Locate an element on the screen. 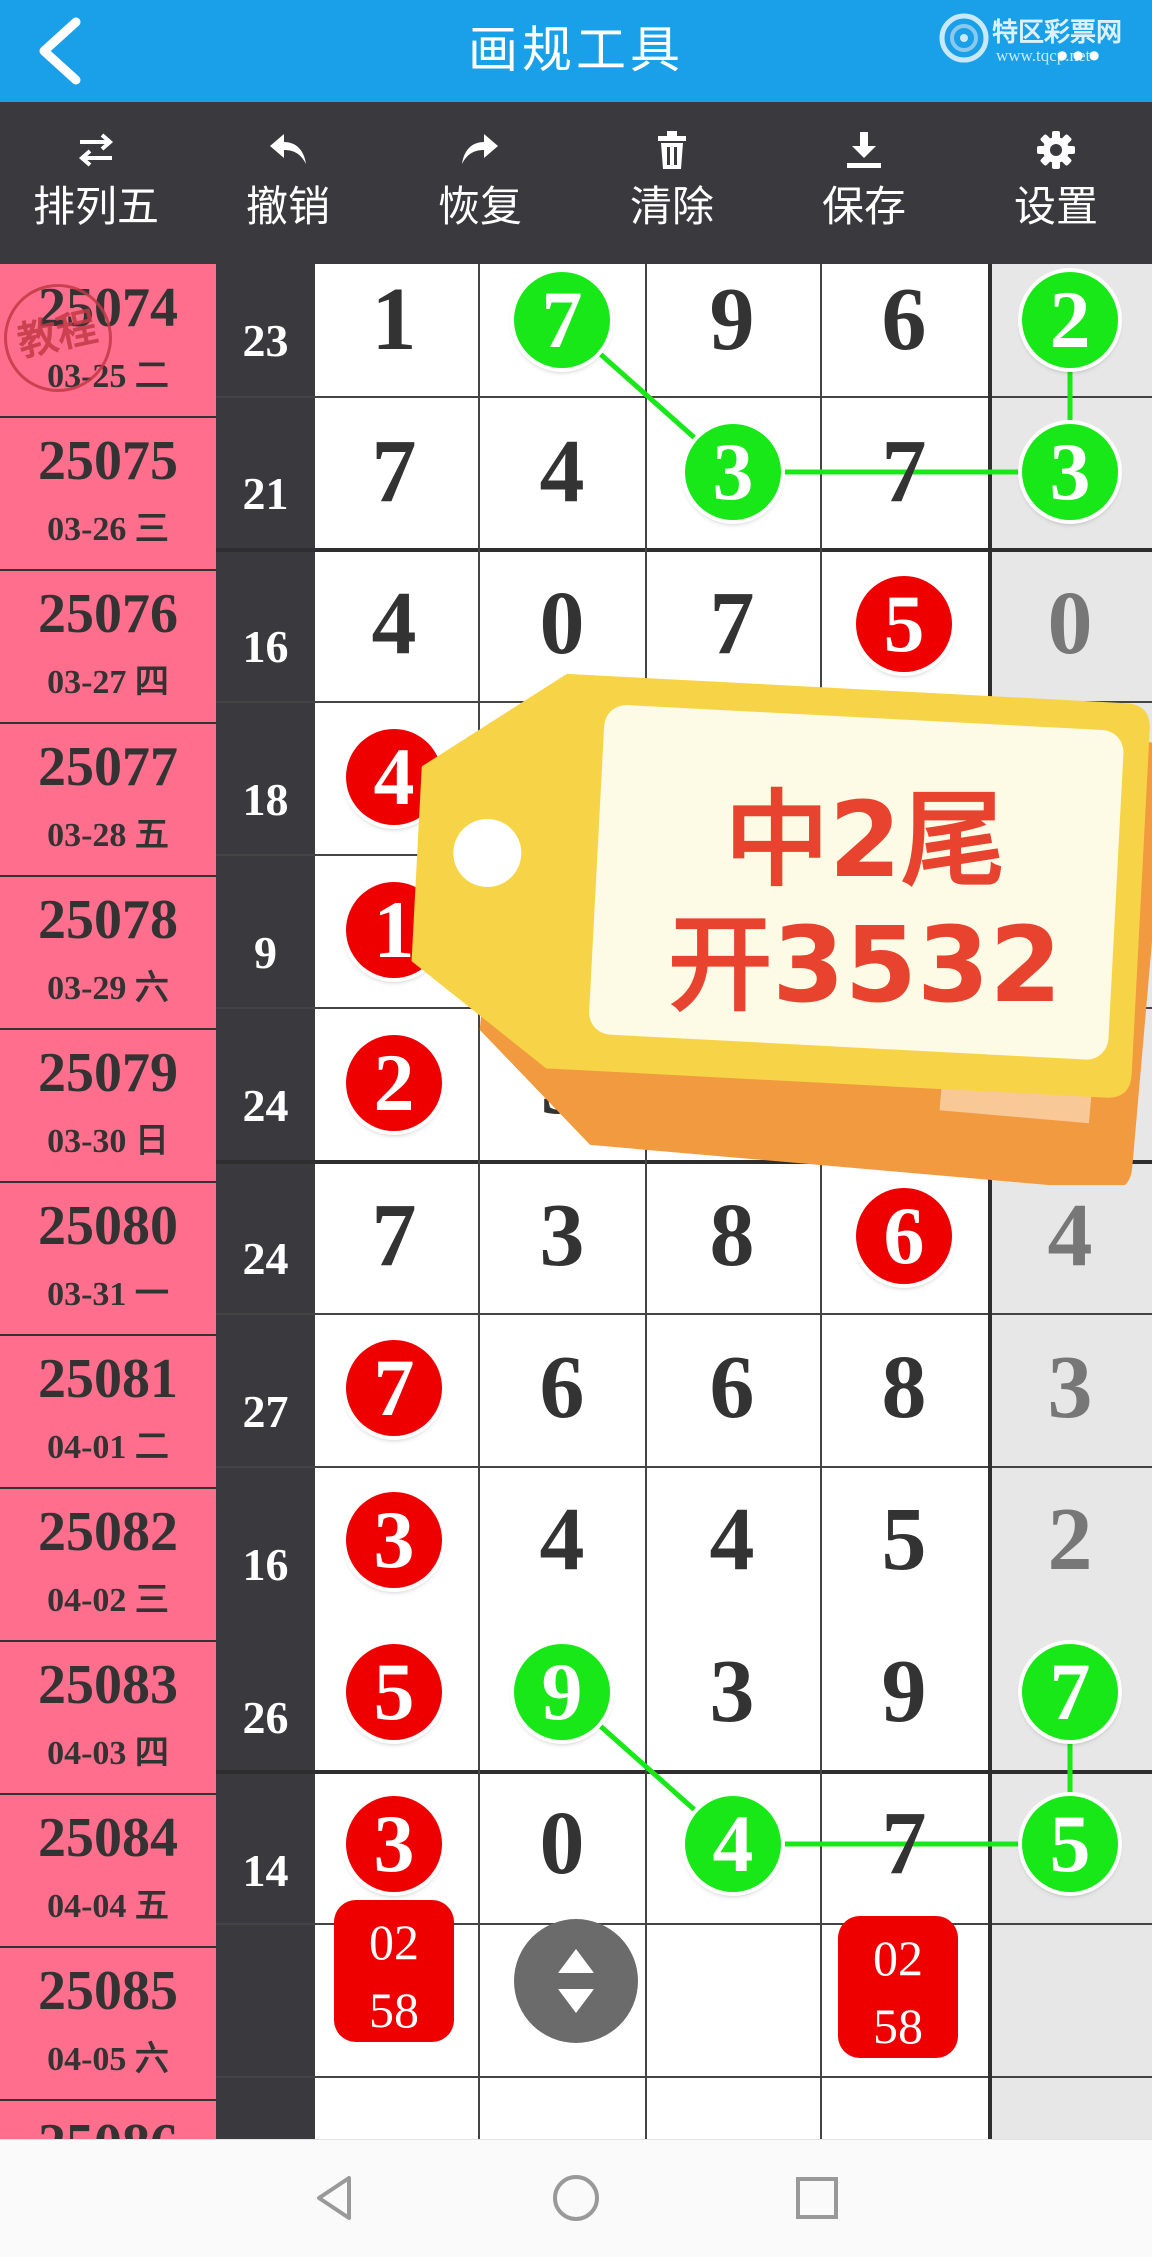 The width and height of the screenshot is (1152, 2257). redo-button: 恢复 is located at coordinates (480, 183).